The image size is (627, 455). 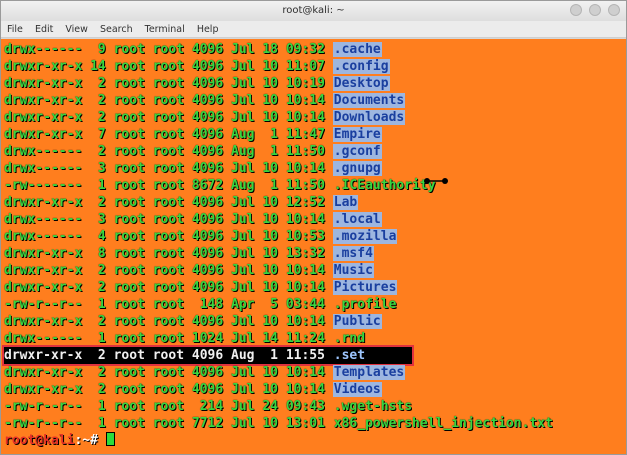 I want to click on entry-time: 09:43, so click(x=305, y=406).